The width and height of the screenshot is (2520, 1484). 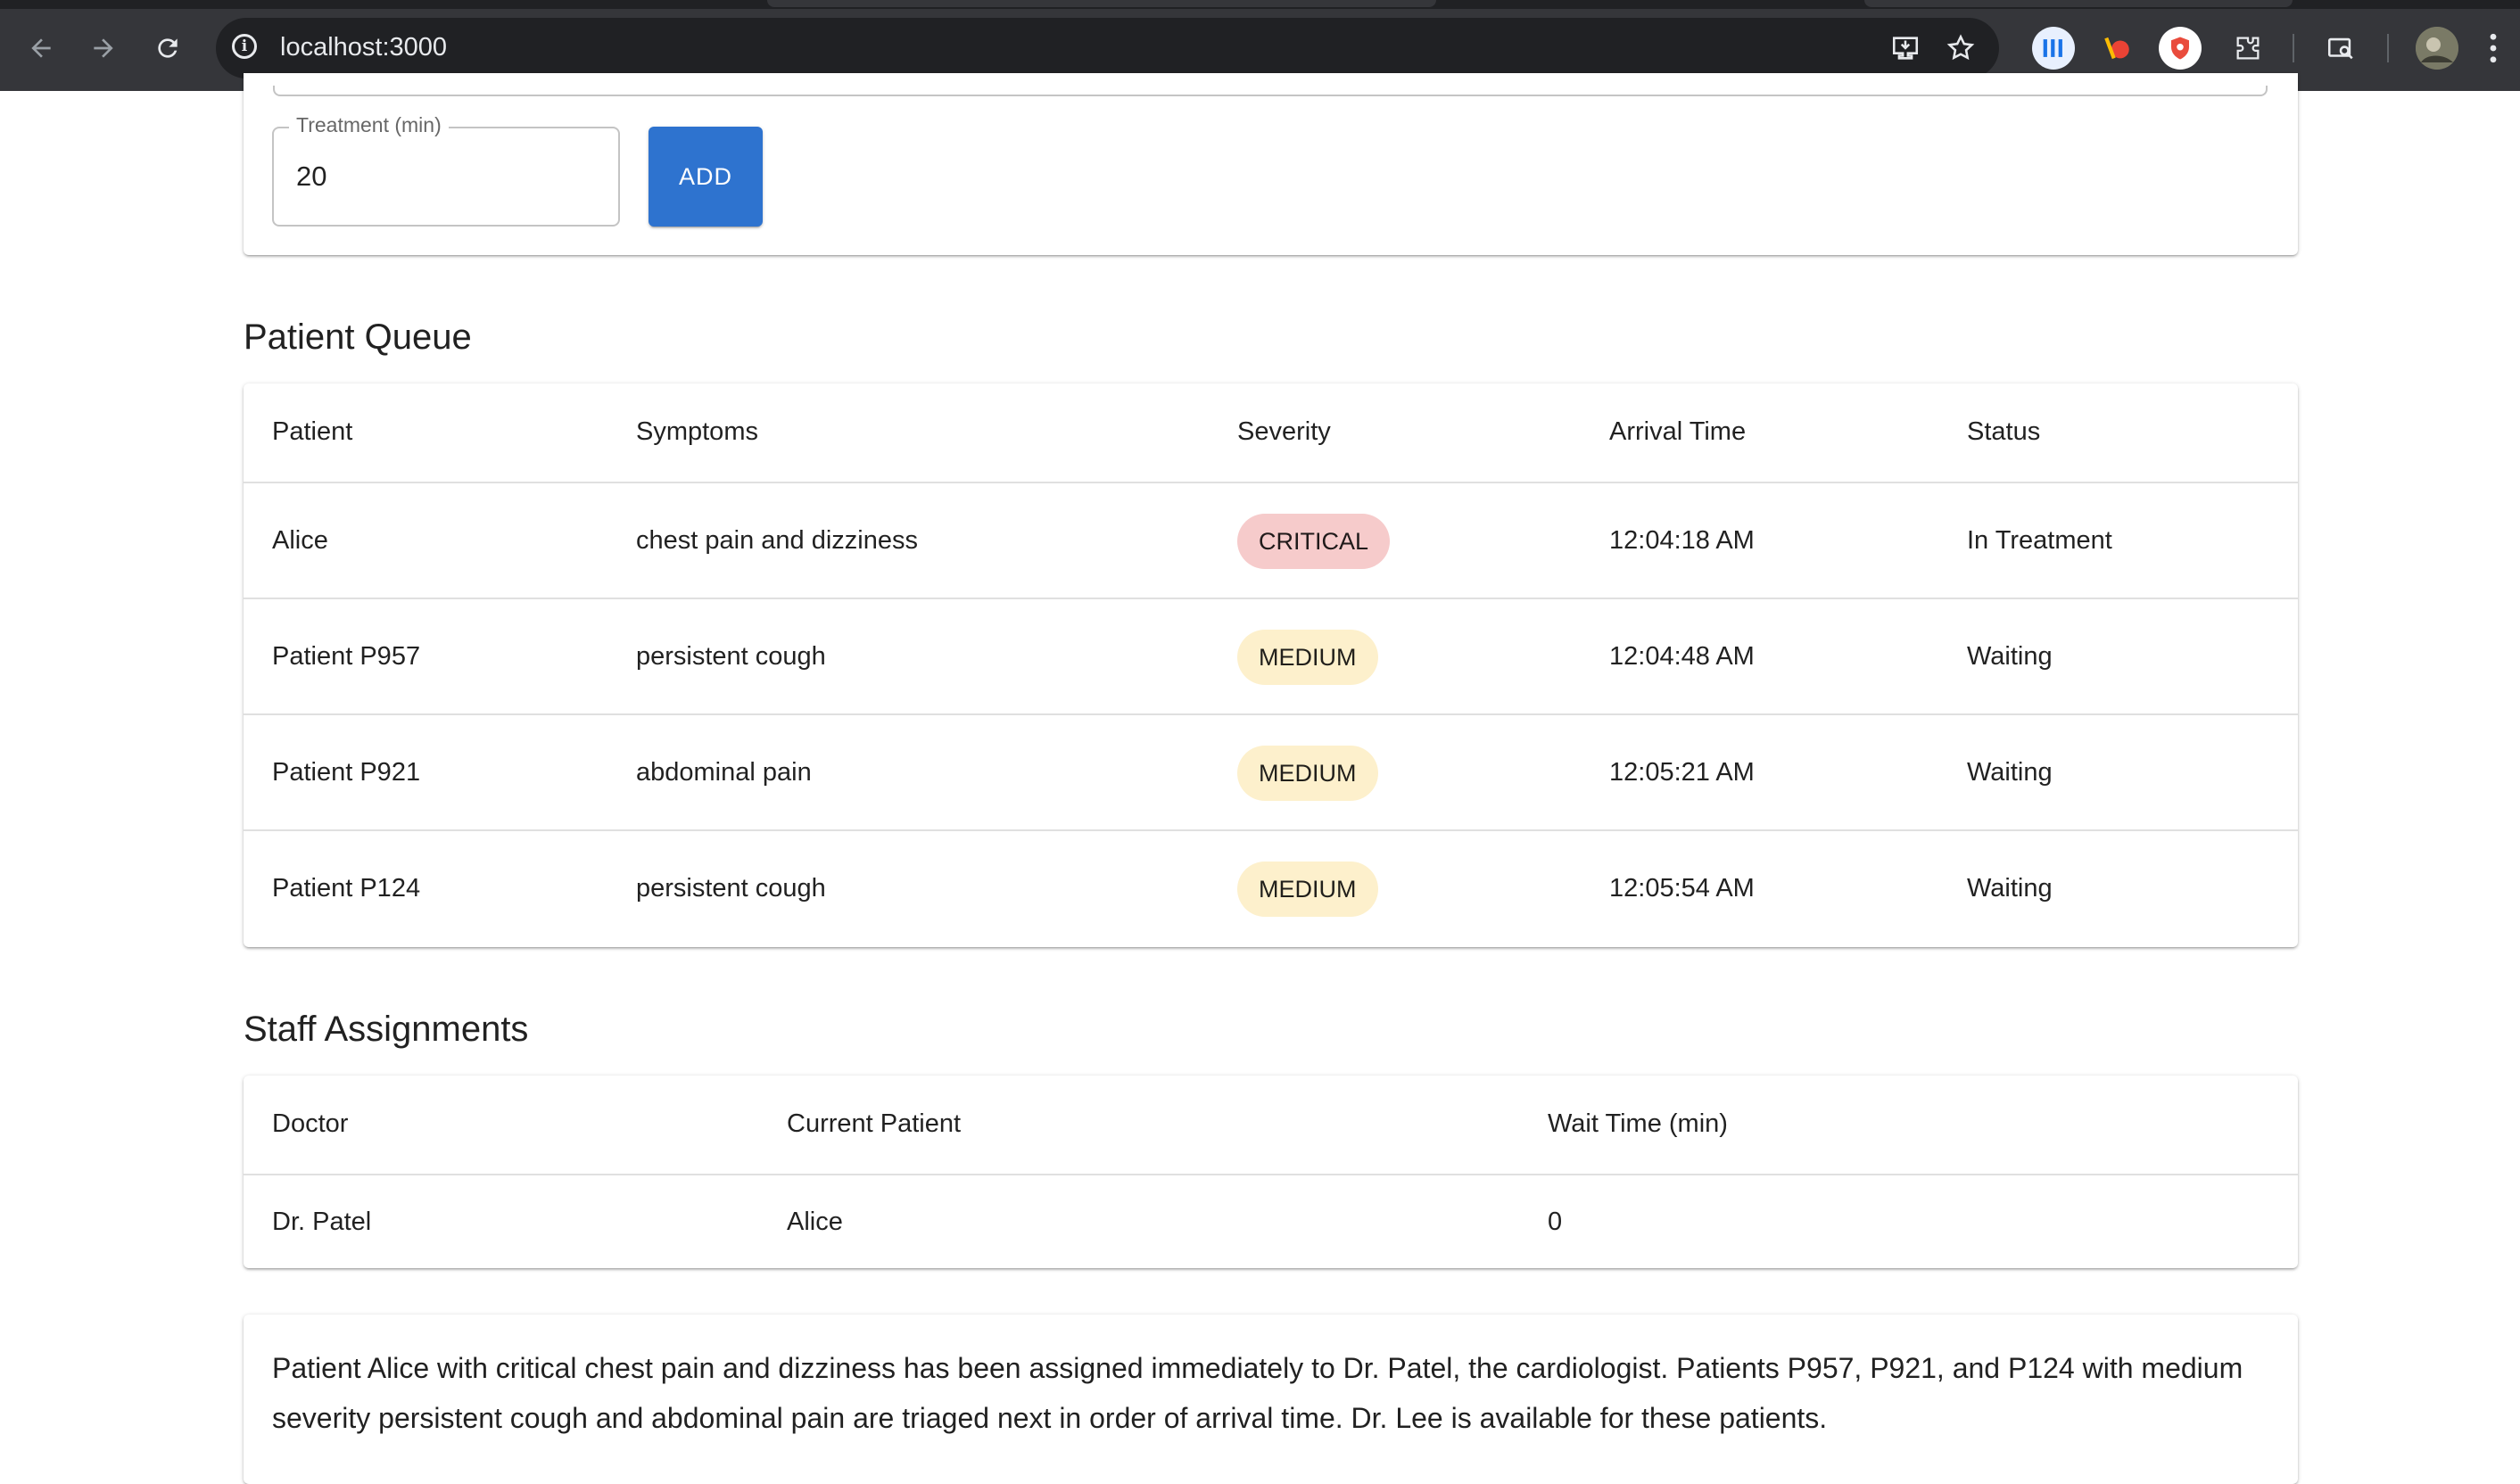 What do you see at coordinates (2340, 48) in the screenshot?
I see `tab-search-icon` at bounding box center [2340, 48].